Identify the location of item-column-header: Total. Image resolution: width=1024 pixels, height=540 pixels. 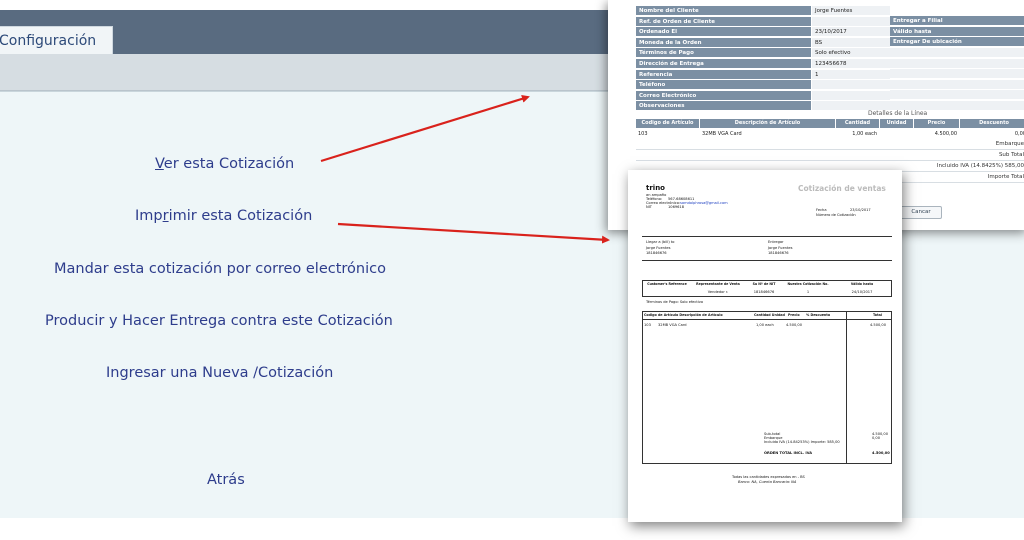
(878, 315).